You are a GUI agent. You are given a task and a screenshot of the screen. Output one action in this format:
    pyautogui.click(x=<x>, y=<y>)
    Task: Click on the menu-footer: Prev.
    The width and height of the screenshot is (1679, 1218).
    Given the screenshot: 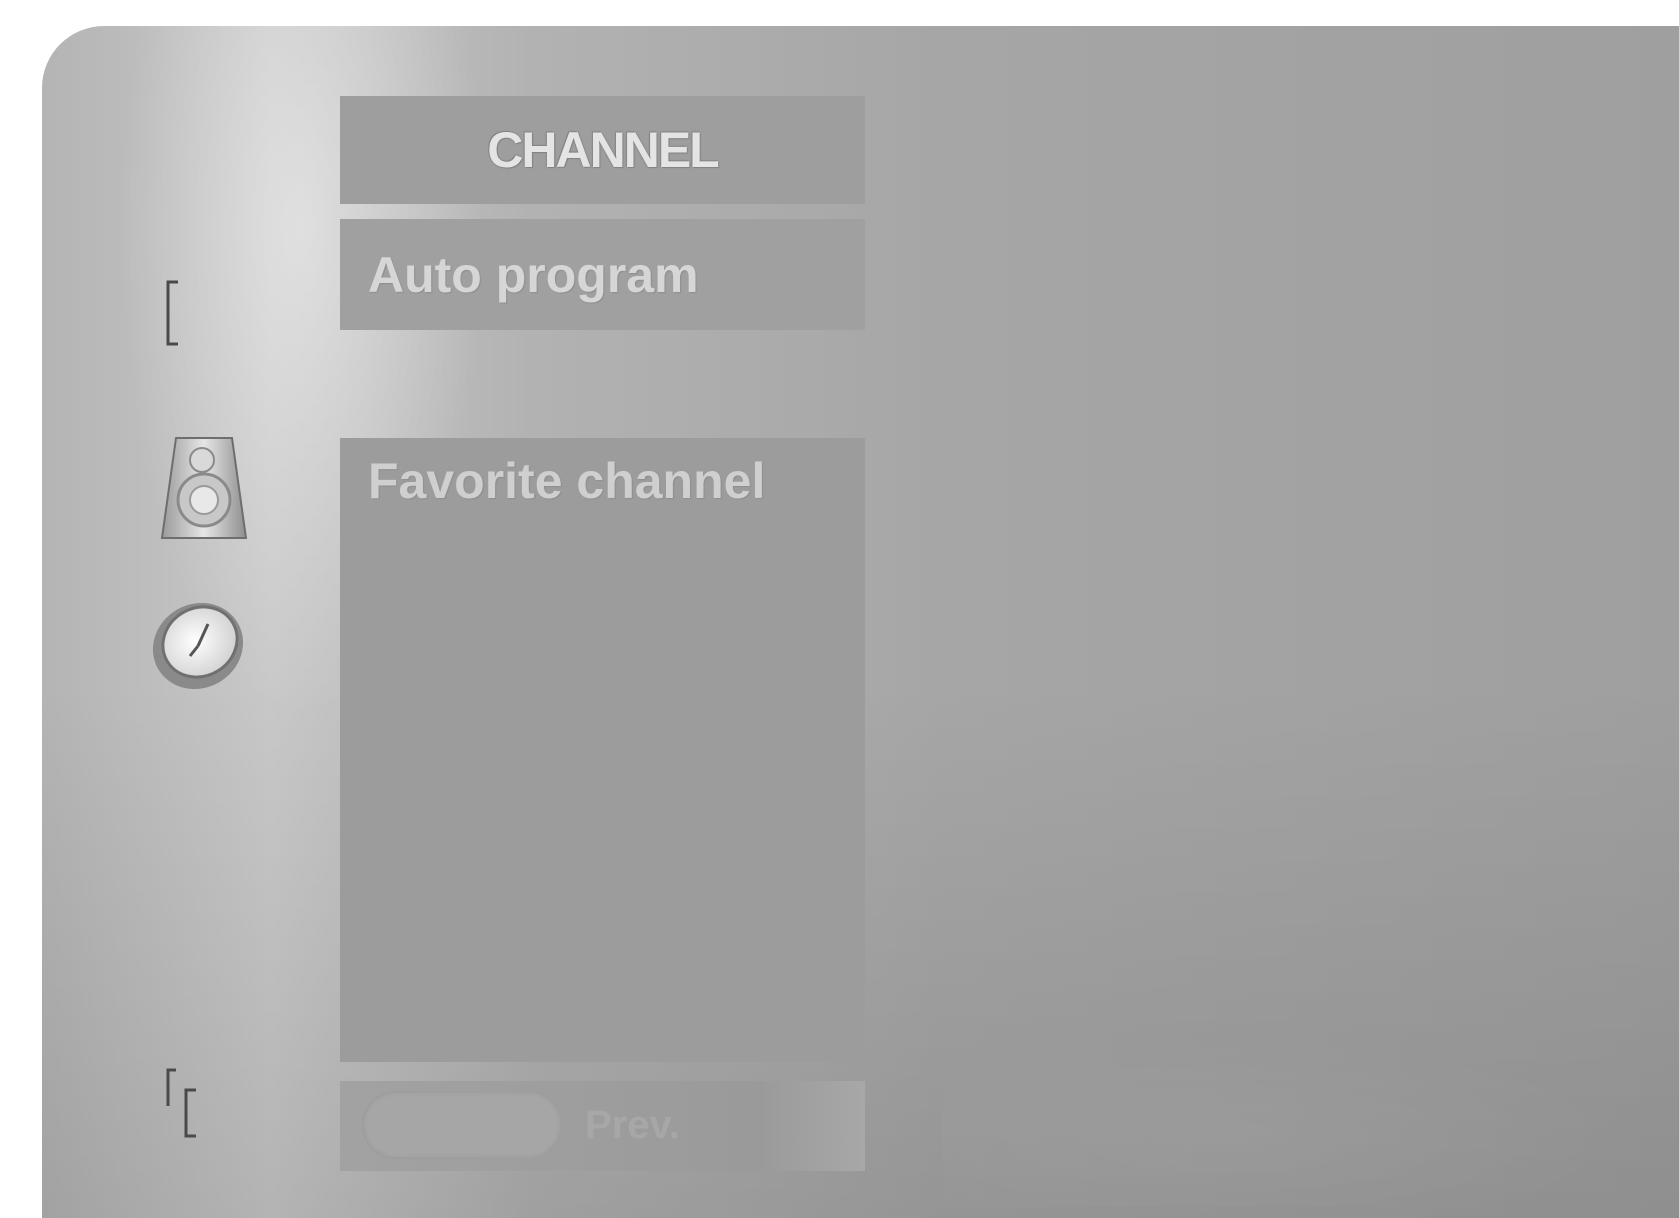 What is the action you would take?
    pyautogui.click(x=602, y=1126)
    